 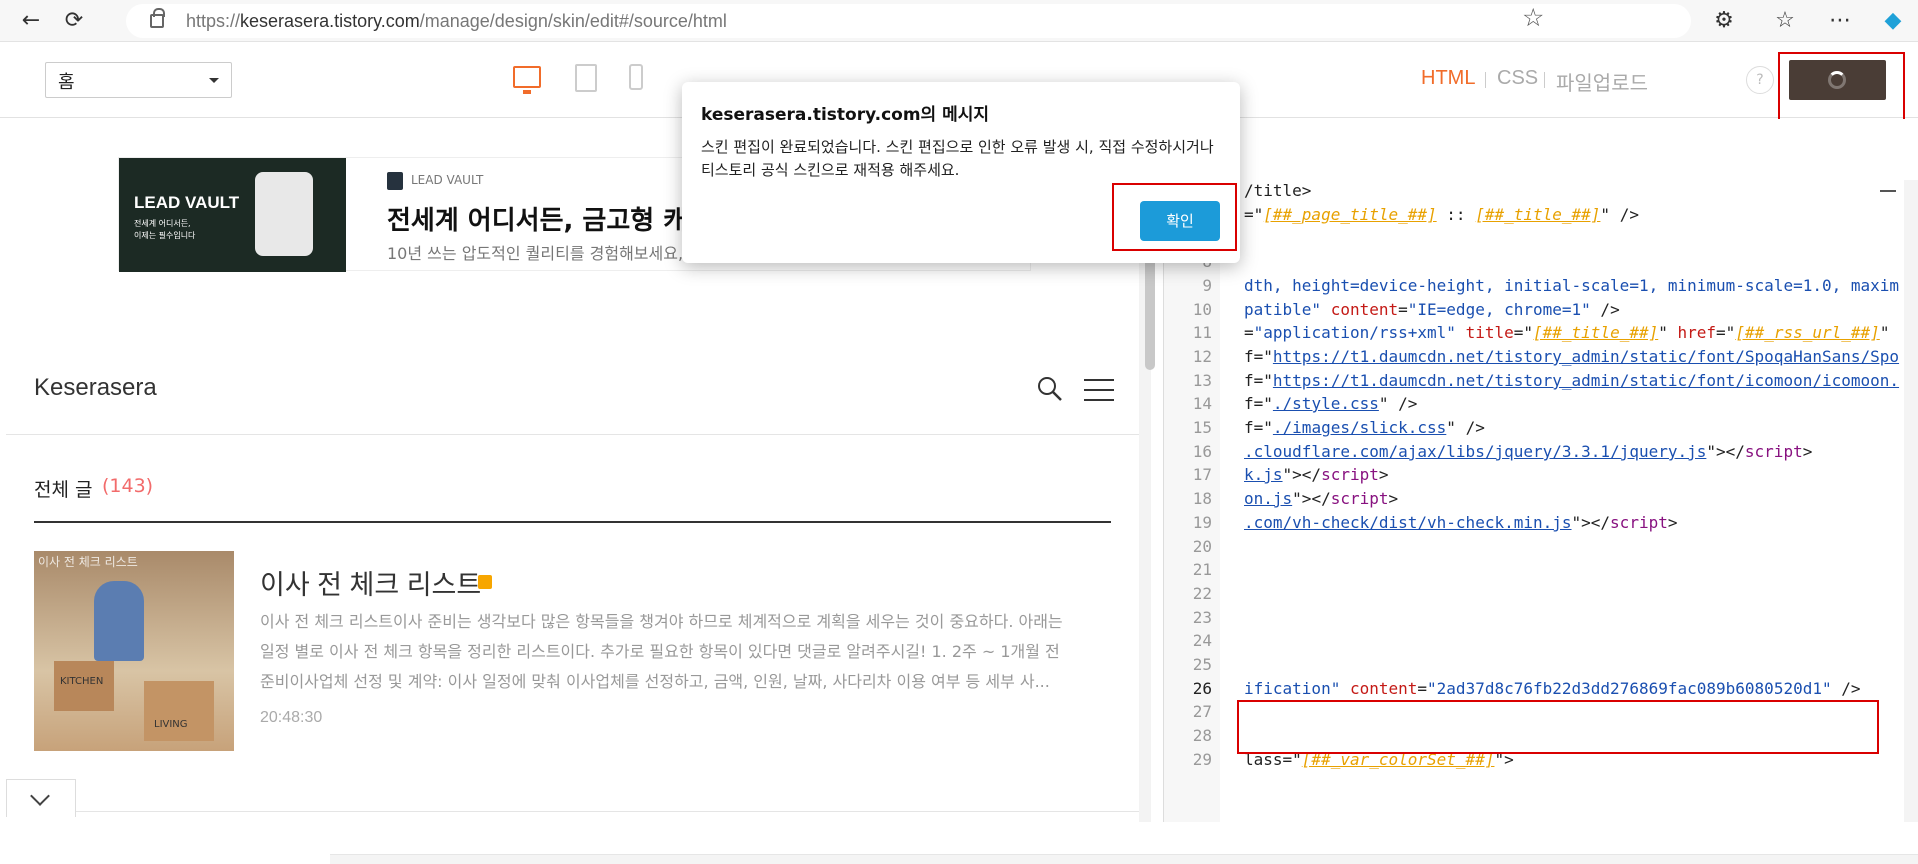 I want to click on code-line: 17 k.js"></script>, so click(x=1541, y=474).